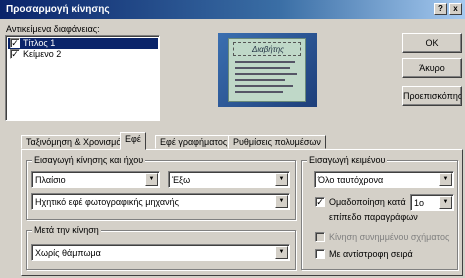 This screenshot has height=278, width=465. What do you see at coordinates (50, 180) in the screenshot?
I see `effect-value: Πλαίσιο` at bounding box center [50, 180].